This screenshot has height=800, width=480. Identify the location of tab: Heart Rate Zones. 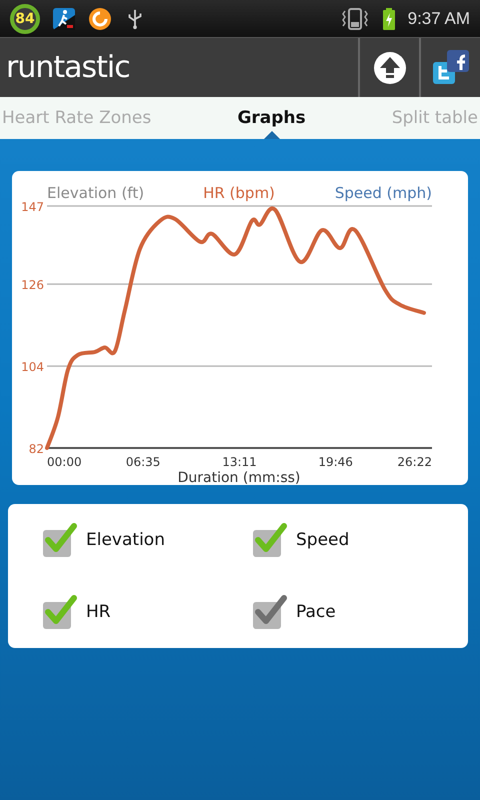
(77, 118).